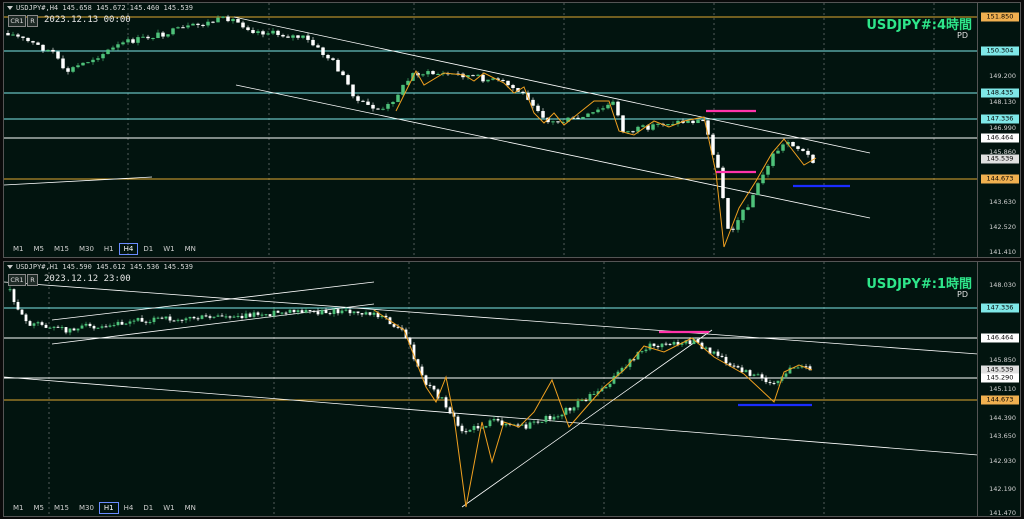  Describe the element at coordinates (491, 318) in the screenshot. I see `long-trendline-upper` at that location.